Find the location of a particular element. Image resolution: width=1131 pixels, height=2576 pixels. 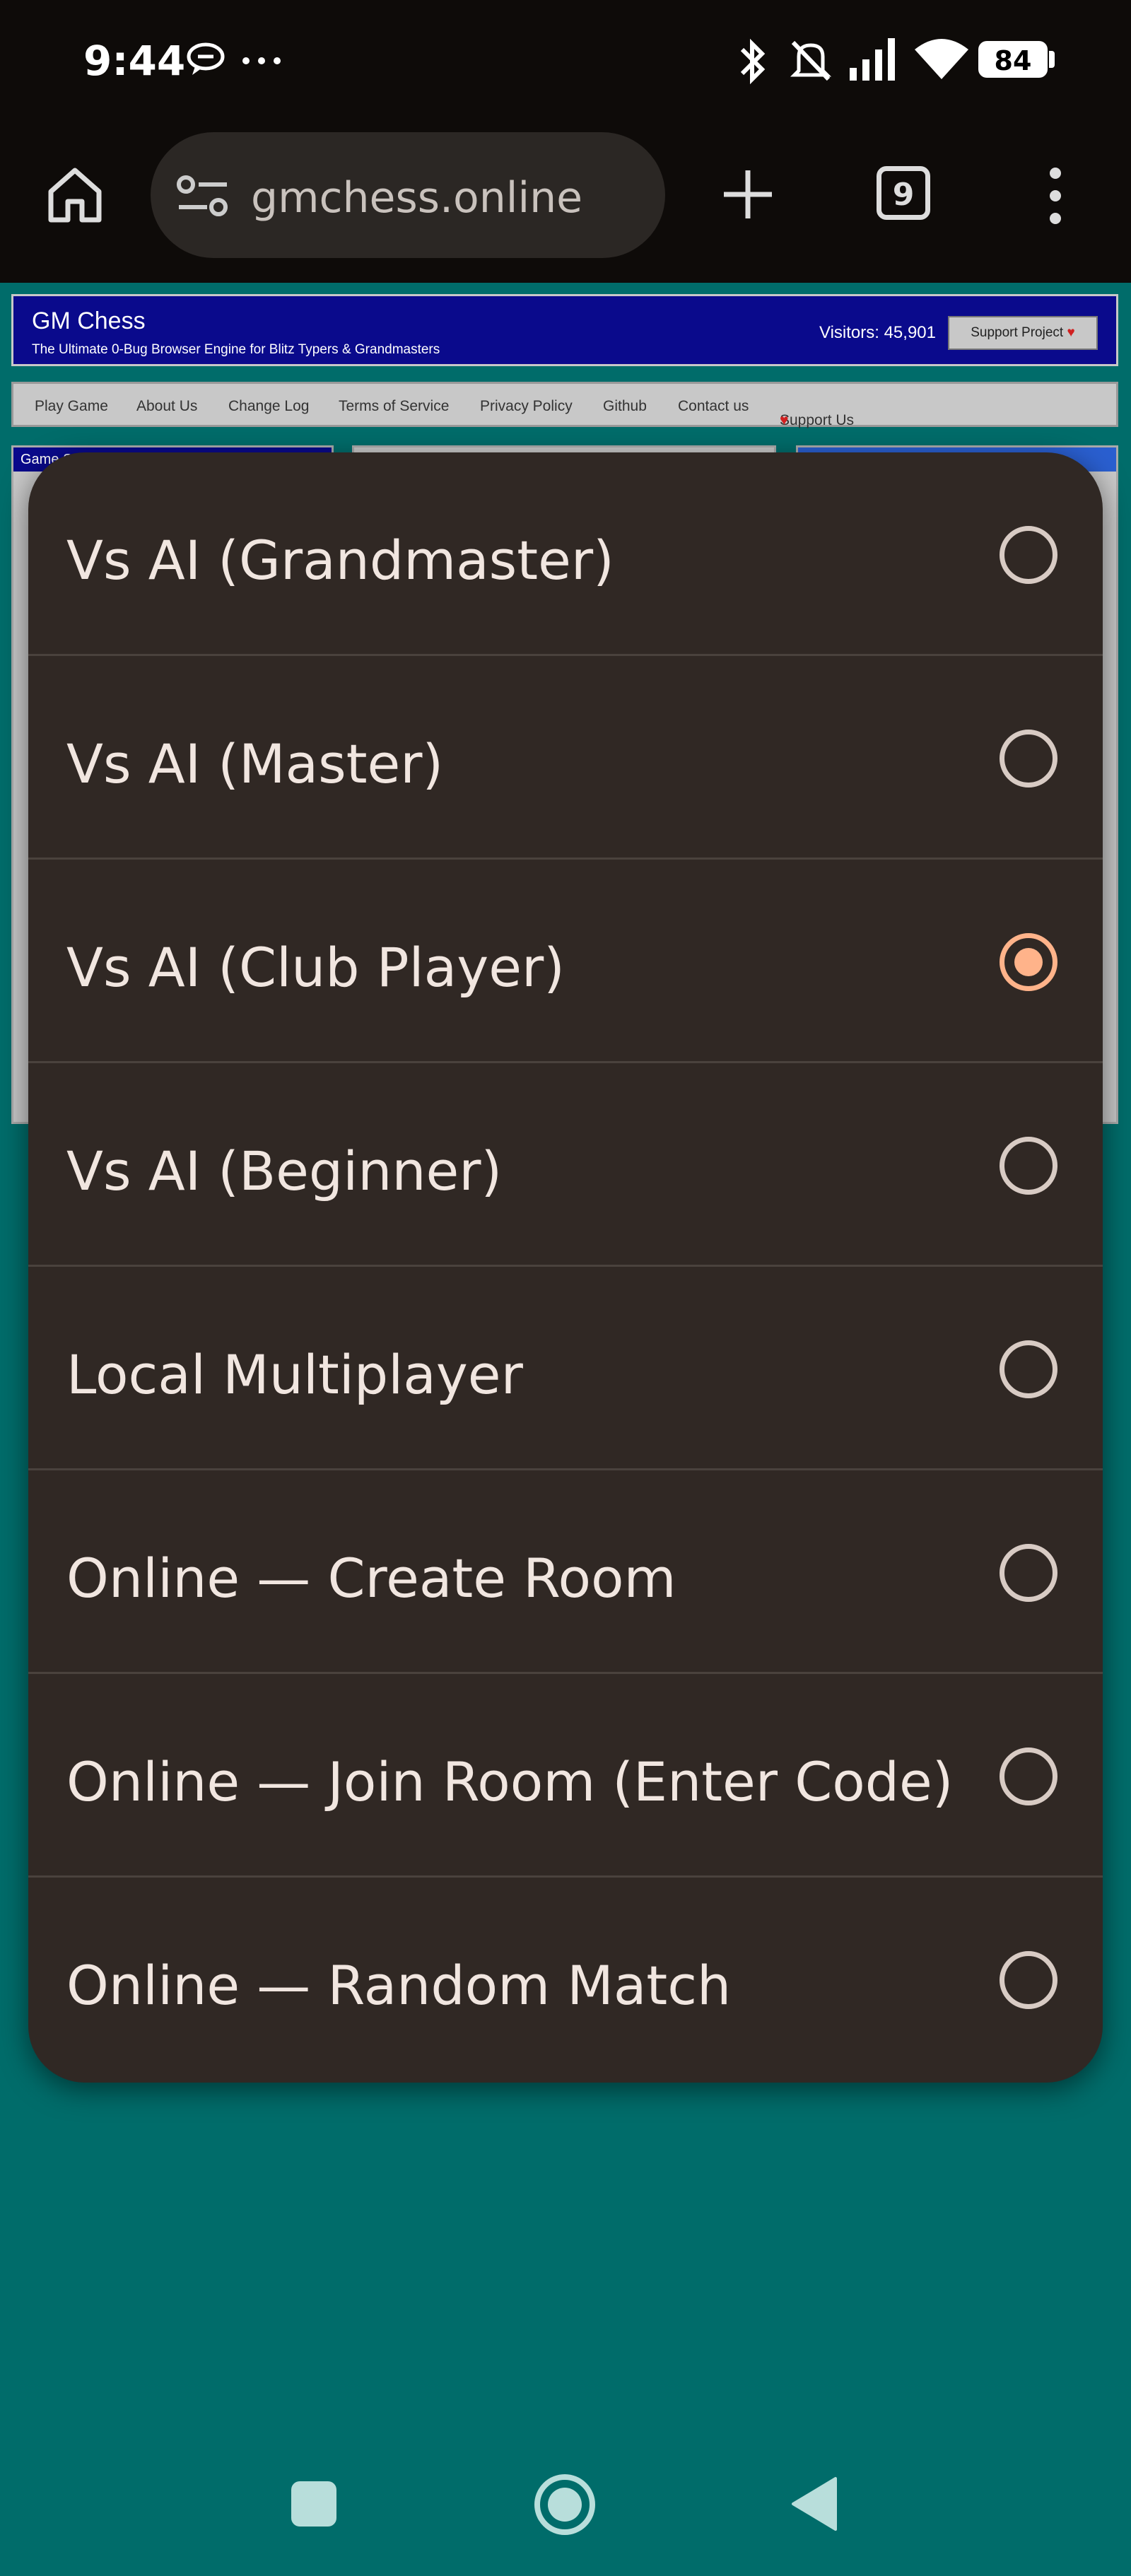

browser-toolbar: gmchess.online 9 is located at coordinates (565, 204).